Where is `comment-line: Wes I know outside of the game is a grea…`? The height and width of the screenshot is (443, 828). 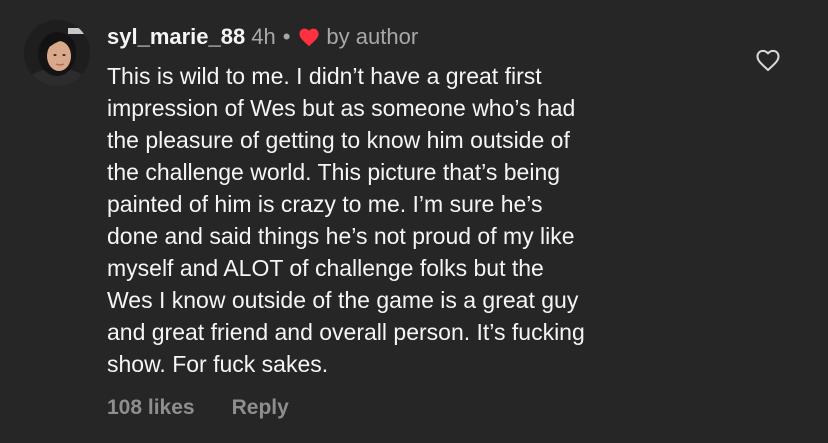 comment-line: Wes I know outside of the game is a grea… is located at coordinates (343, 300).